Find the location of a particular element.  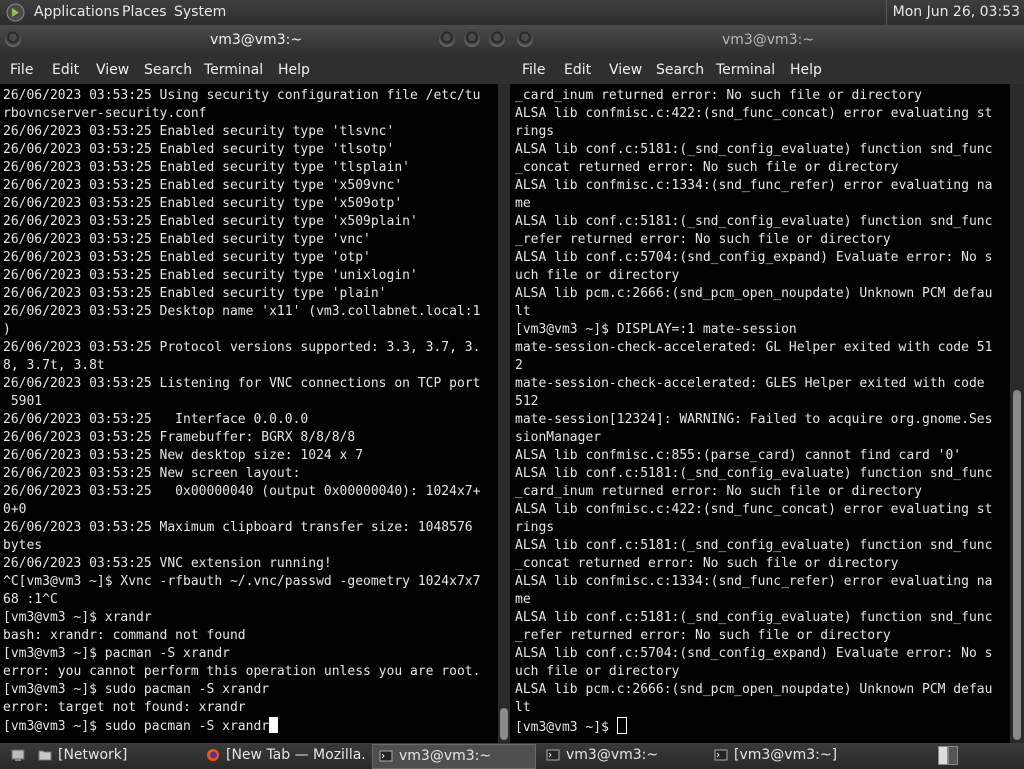

system-menu: System is located at coordinates (200, 12).